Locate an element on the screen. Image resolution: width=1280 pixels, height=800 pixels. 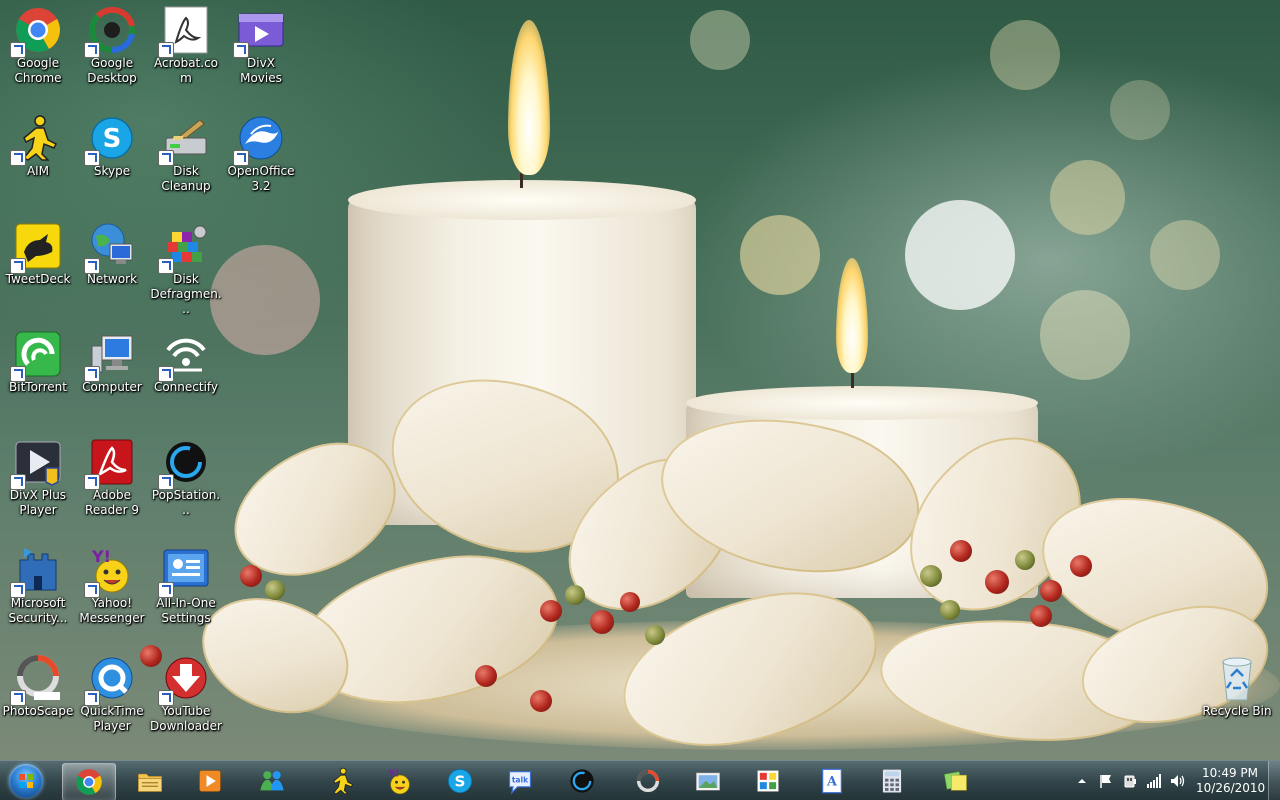
desktop-icon-bittorrent: BitTorrent is located at coordinates (38, 374).